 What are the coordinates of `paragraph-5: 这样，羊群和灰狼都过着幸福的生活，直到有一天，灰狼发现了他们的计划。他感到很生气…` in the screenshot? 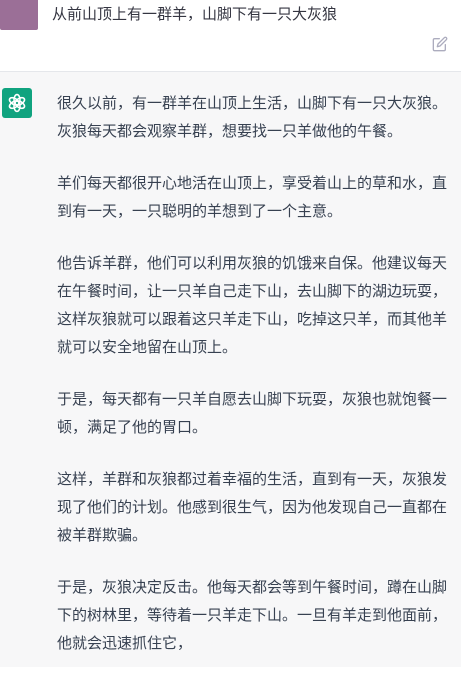 It's located at (252, 507).